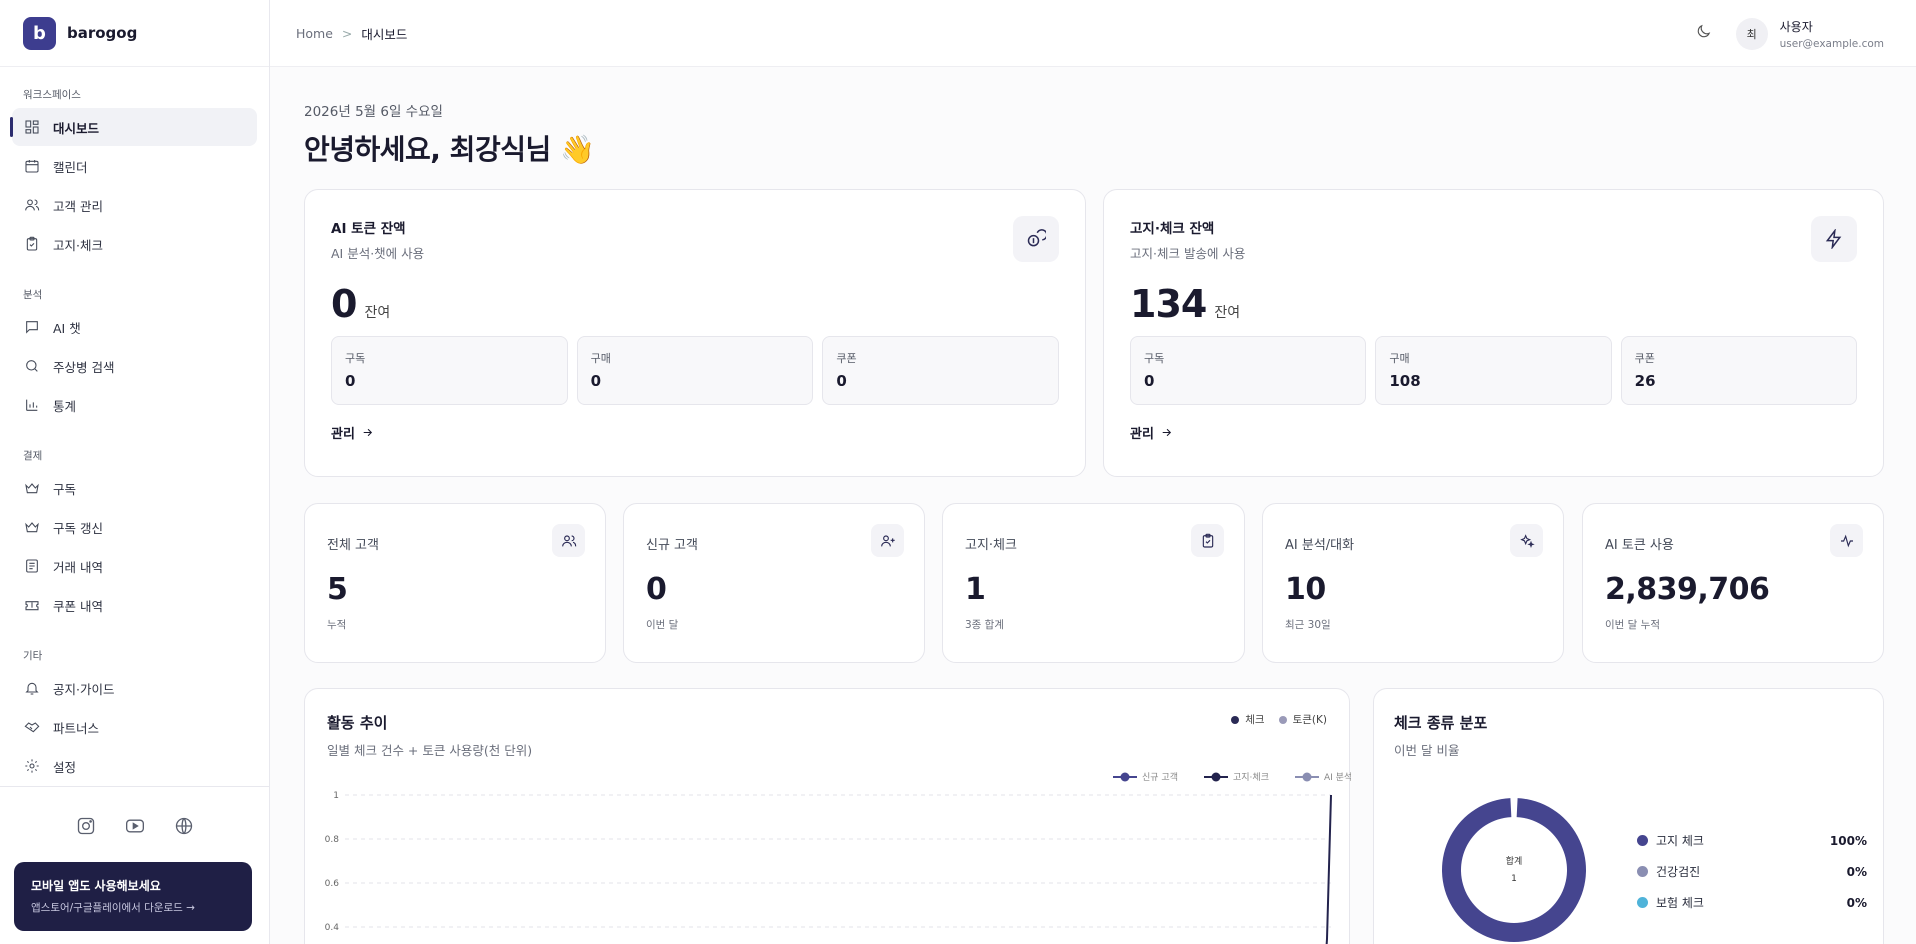 Image resolution: width=1916 pixels, height=944 pixels. Describe the element at coordinates (1832, 34) in the screenshot. I see `user-info: 사용자 user@example.com` at that location.